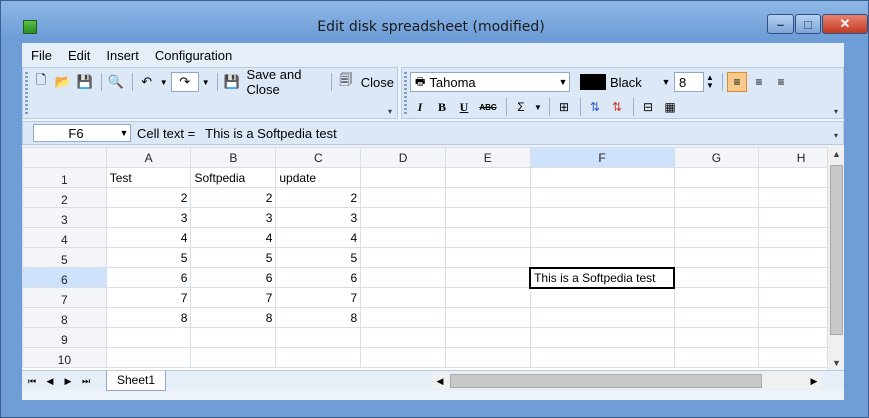  What do you see at coordinates (233, 277) in the screenshot?
I see `grid-cell: 6` at bounding box center [233, 277].